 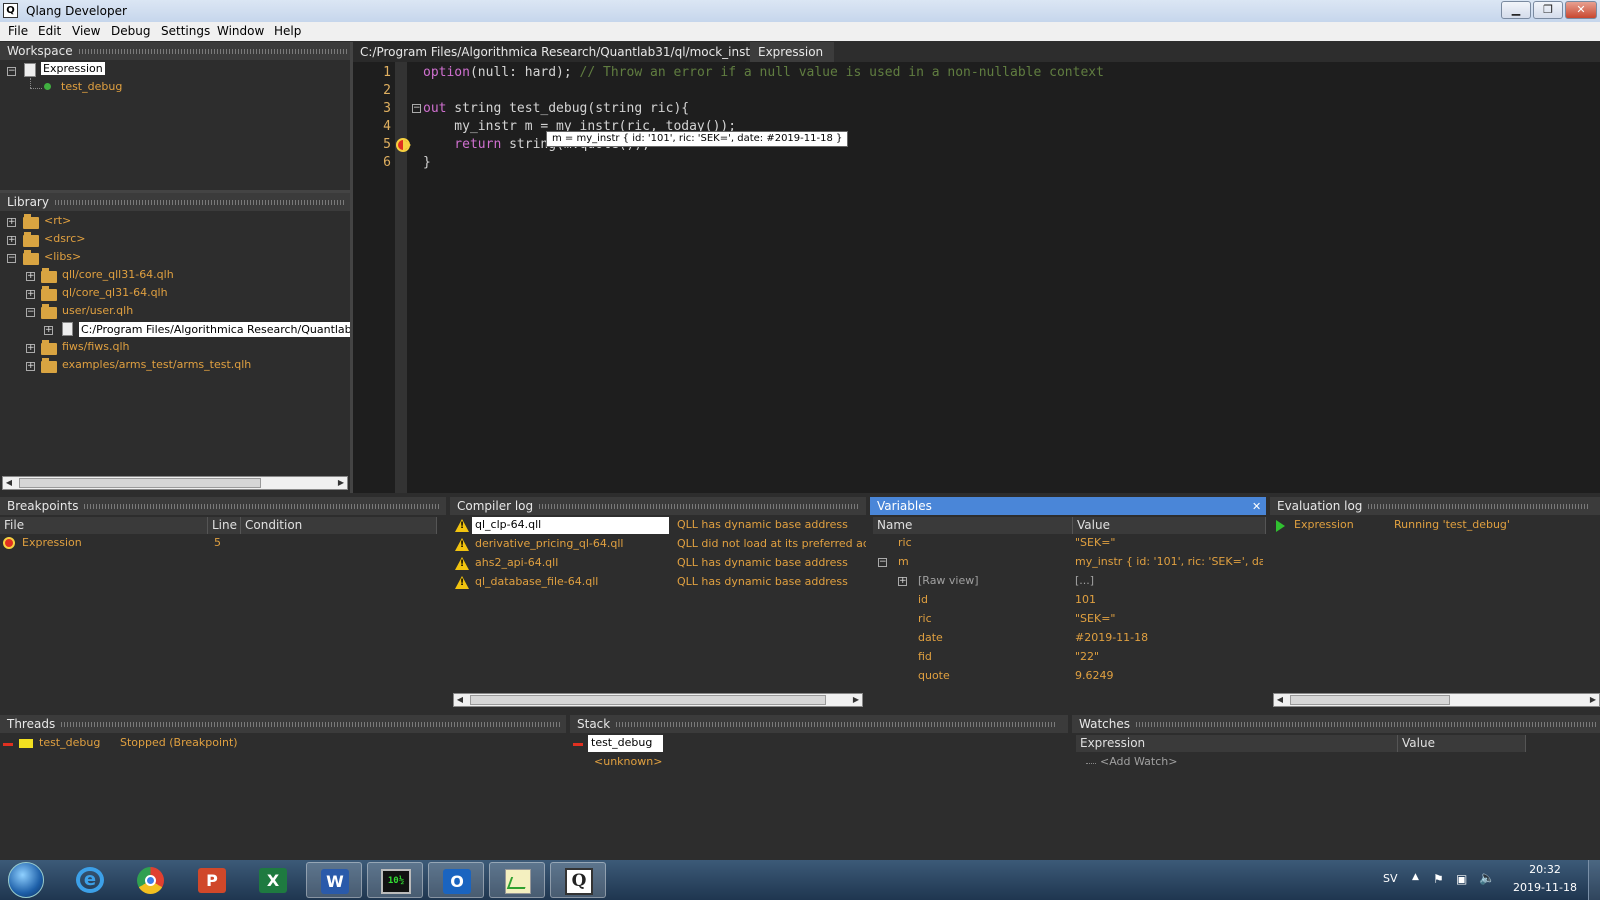 What do you see at coordinates (416, 108) in the screenshot?
I see `fold-icon: −` at bounding box center [416, 108].